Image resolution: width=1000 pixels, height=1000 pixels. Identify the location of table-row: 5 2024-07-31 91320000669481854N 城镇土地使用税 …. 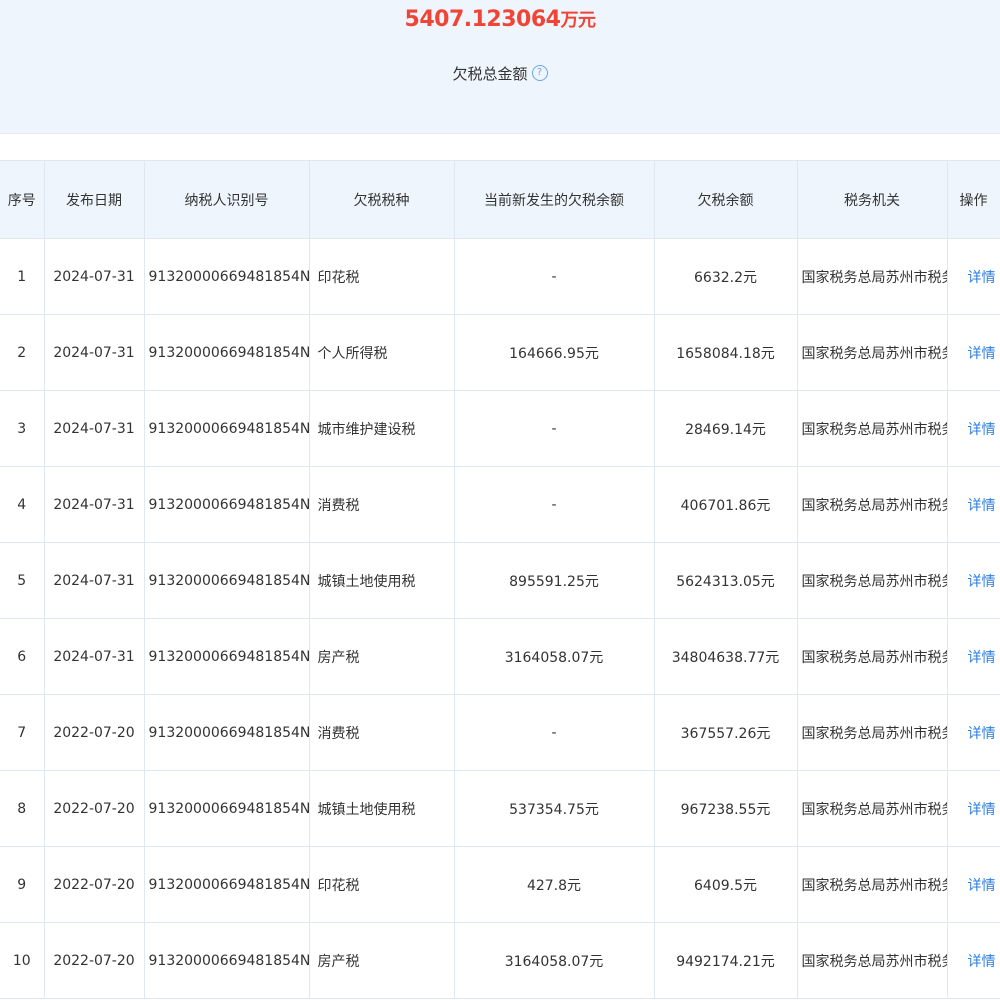
(500, 580).